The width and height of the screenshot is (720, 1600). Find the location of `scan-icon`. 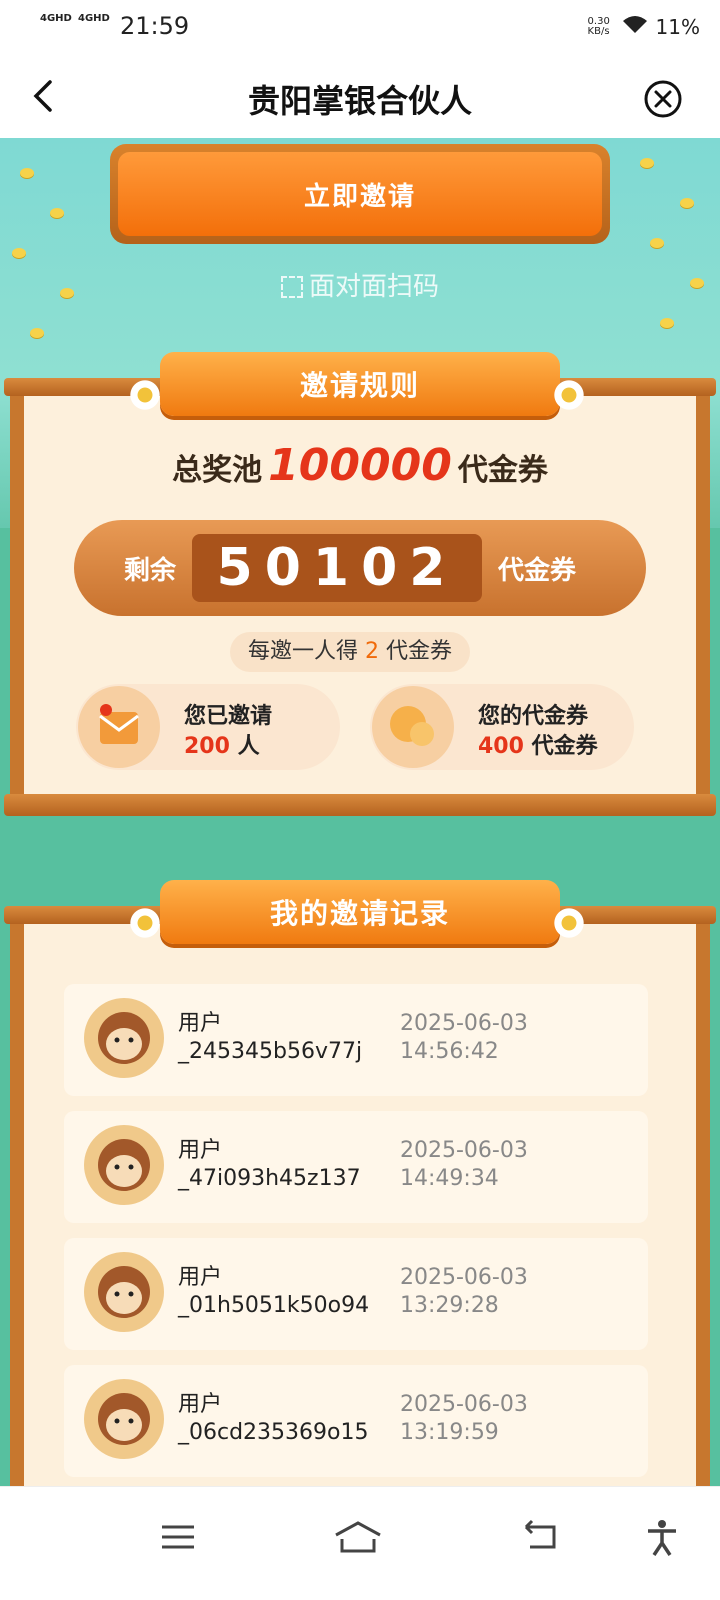

scan-icon is located at coordinates (291, 287).